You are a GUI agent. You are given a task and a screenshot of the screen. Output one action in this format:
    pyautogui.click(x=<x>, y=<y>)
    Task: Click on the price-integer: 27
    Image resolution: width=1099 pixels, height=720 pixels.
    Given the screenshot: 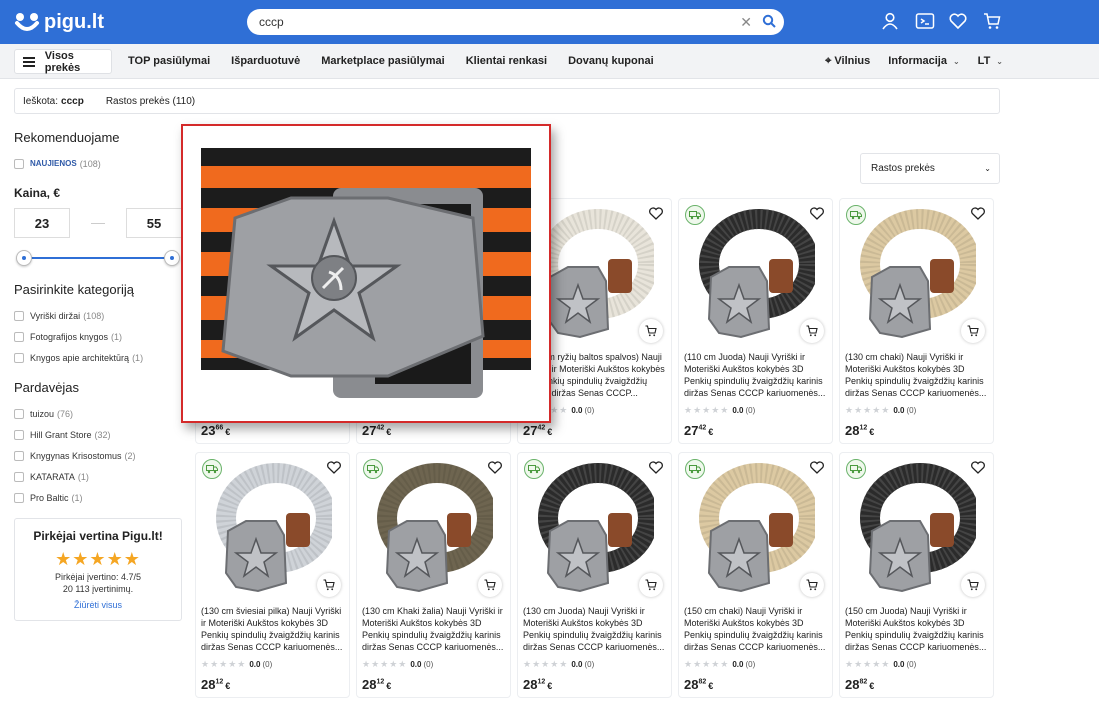 What is the action you would take?
    pyautogui.click(x=369, y=430)
    